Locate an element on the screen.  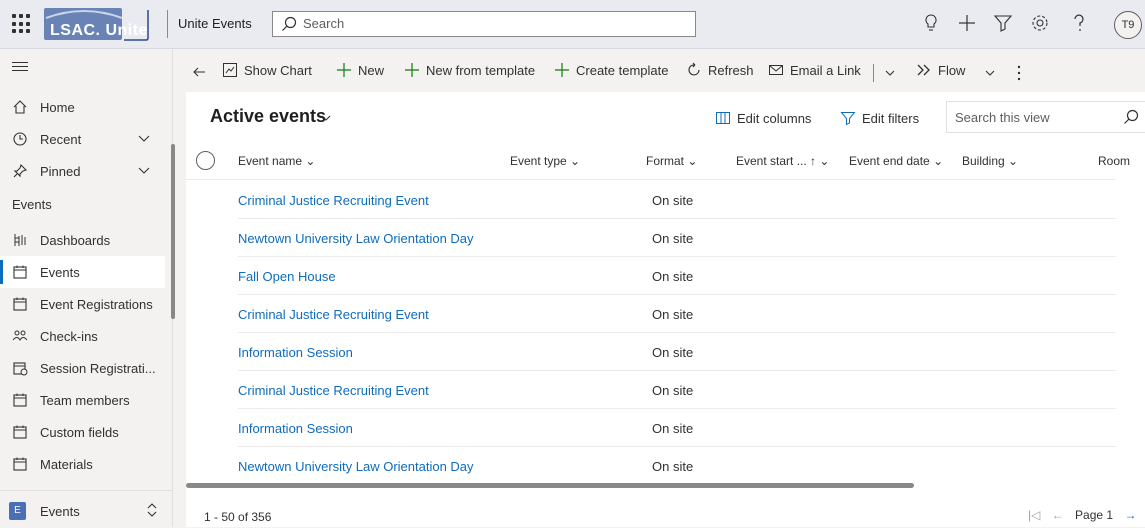
record-count: 1 - 50 of 356 is located at coordinates (238, 517).